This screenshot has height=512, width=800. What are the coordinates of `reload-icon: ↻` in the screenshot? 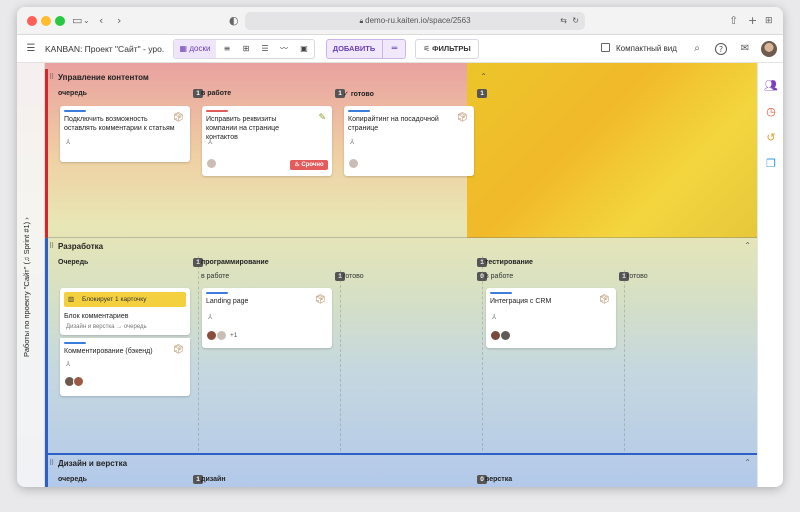 It's located at (575, 21).